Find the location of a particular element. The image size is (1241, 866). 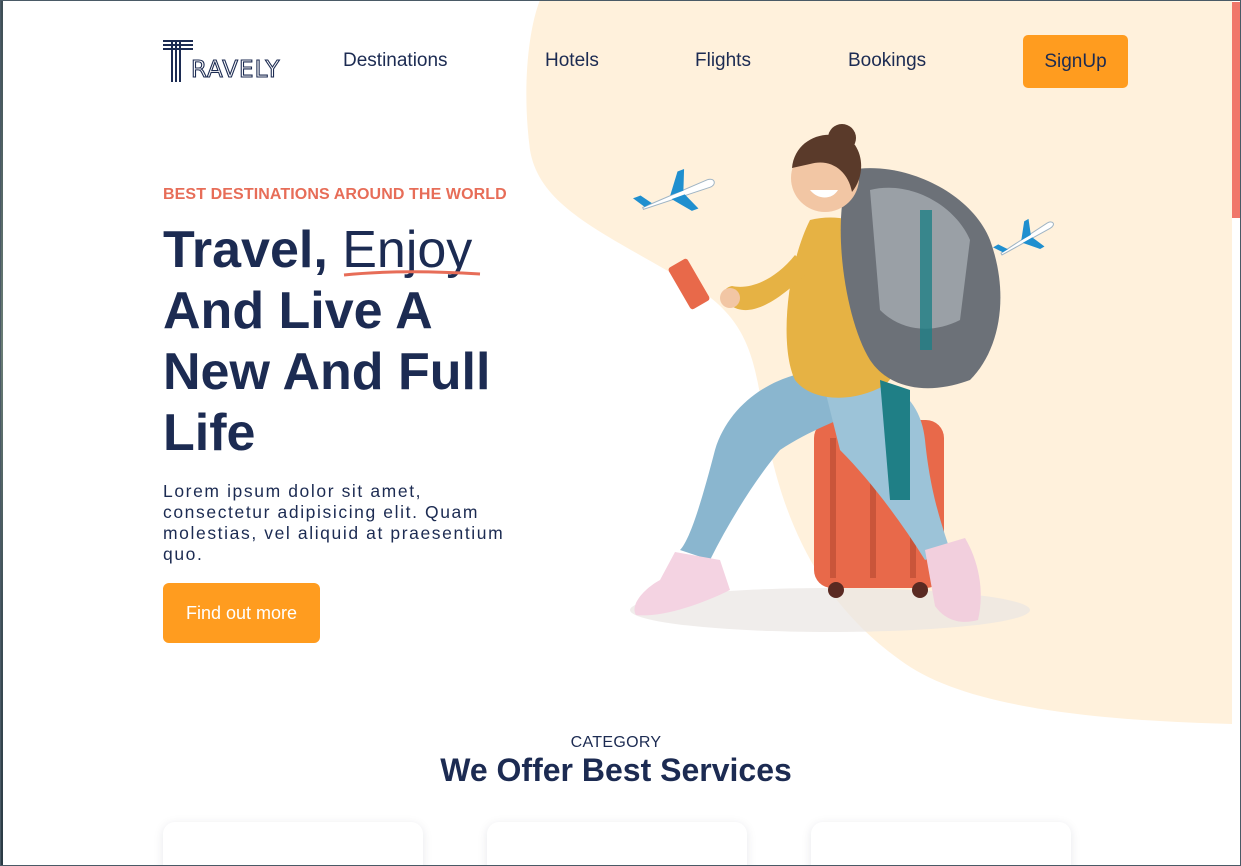

logo: RAVELY is located at coordinates (230, 60).